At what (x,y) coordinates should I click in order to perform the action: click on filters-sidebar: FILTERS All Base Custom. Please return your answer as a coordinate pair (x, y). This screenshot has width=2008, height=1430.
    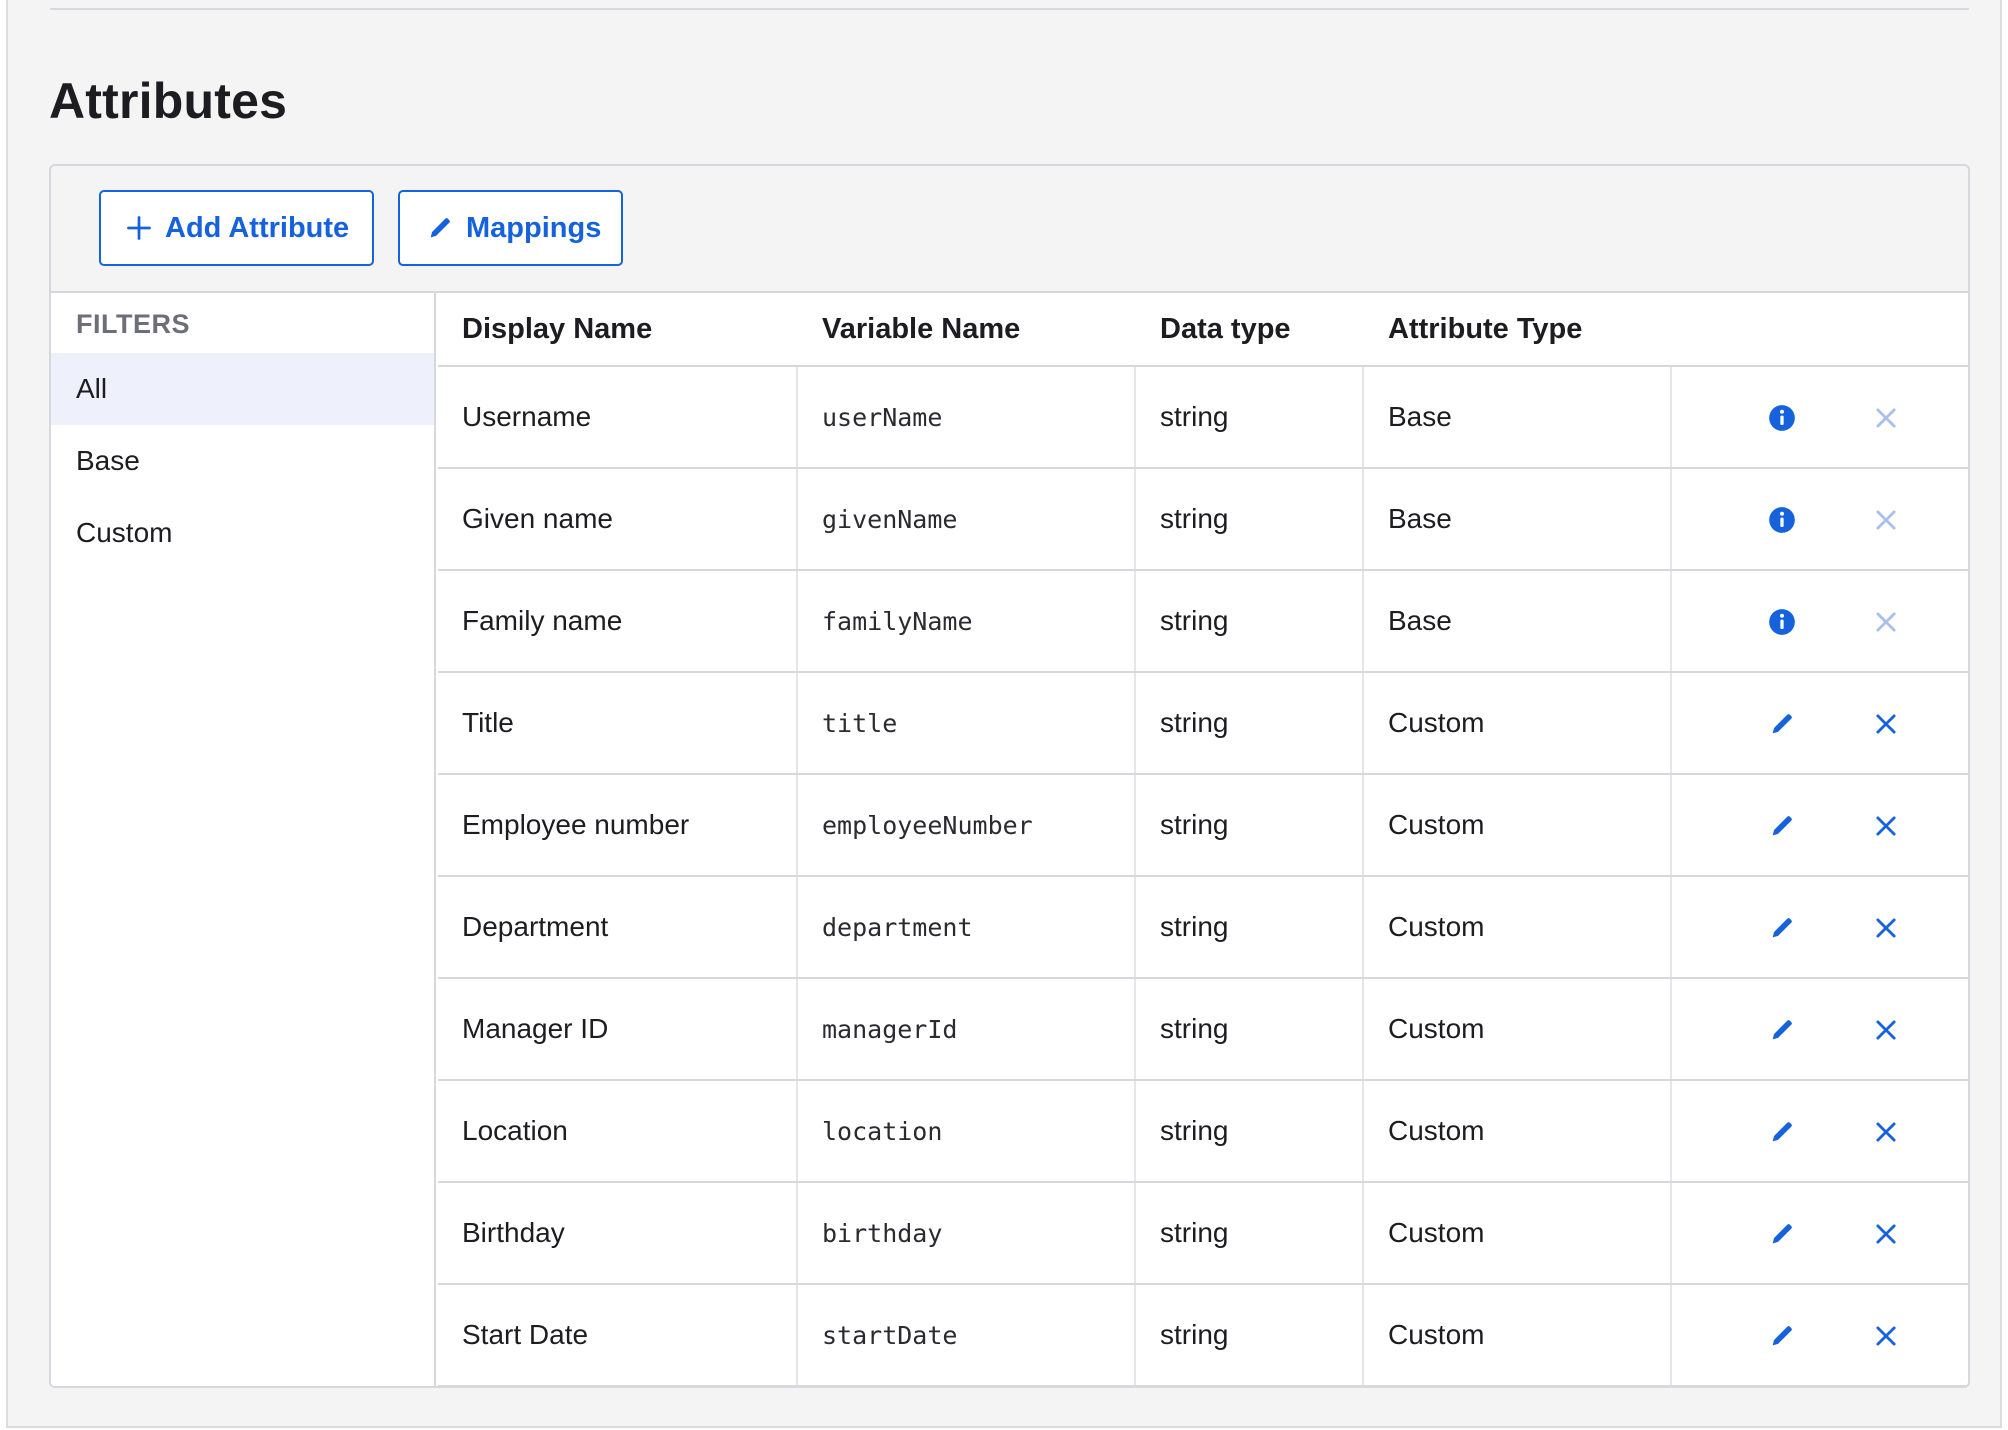
    Looking at the image, I should click on (243, 839).